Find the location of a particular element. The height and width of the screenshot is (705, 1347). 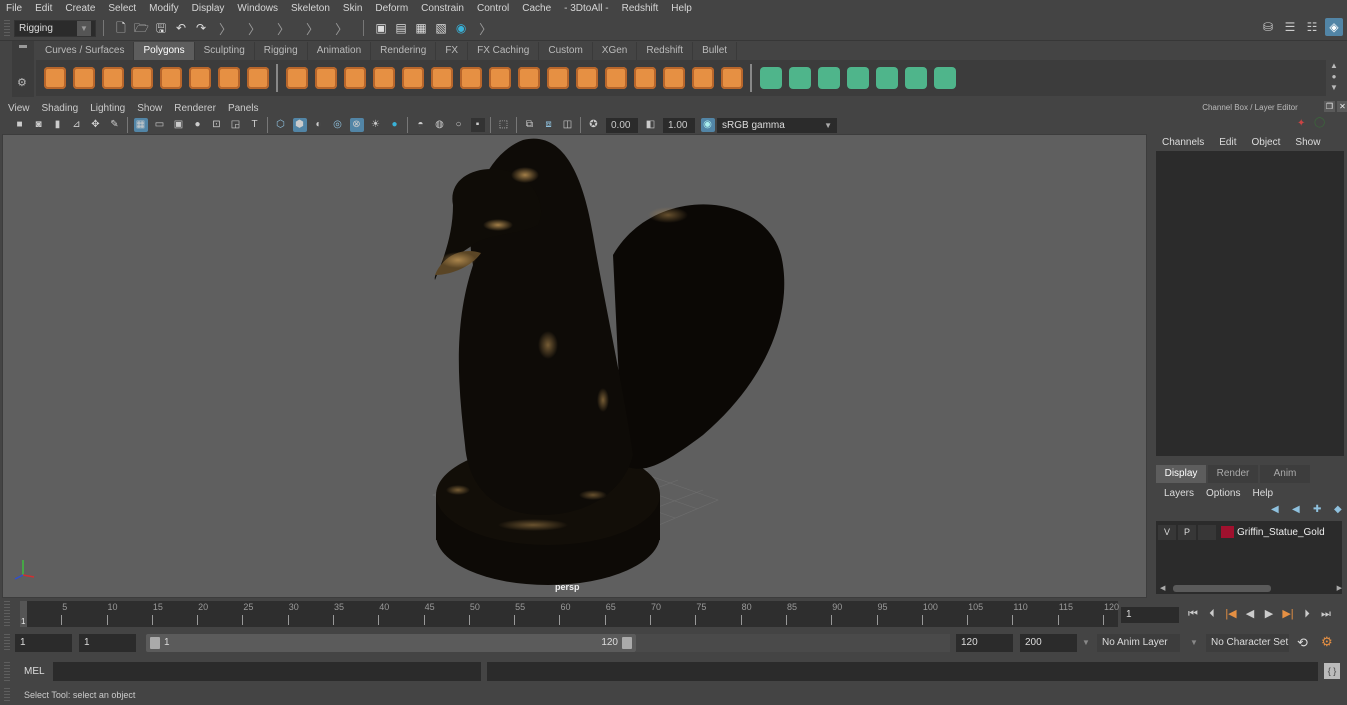

exposure-field: 0.00 is located at coordinates (622, 125).